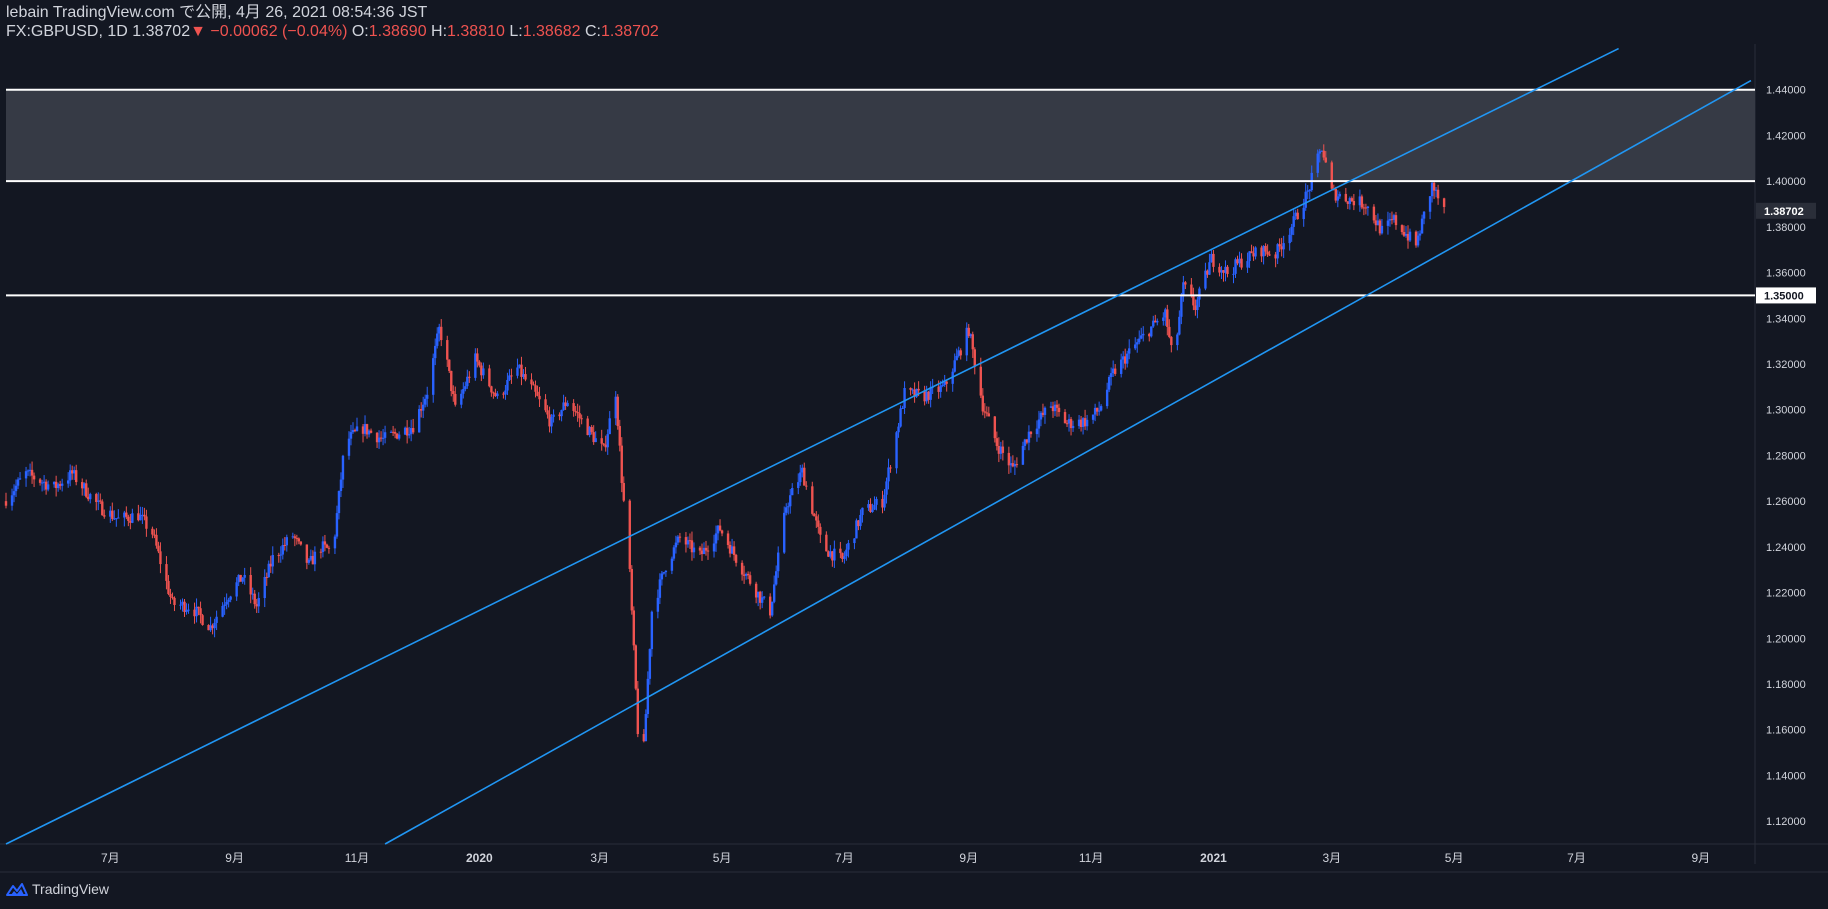  What do you see at coordinates (1786, 639) in the screenshot?
I see `y-tick-label: 1.20000` at bounding box center [1786, 639].